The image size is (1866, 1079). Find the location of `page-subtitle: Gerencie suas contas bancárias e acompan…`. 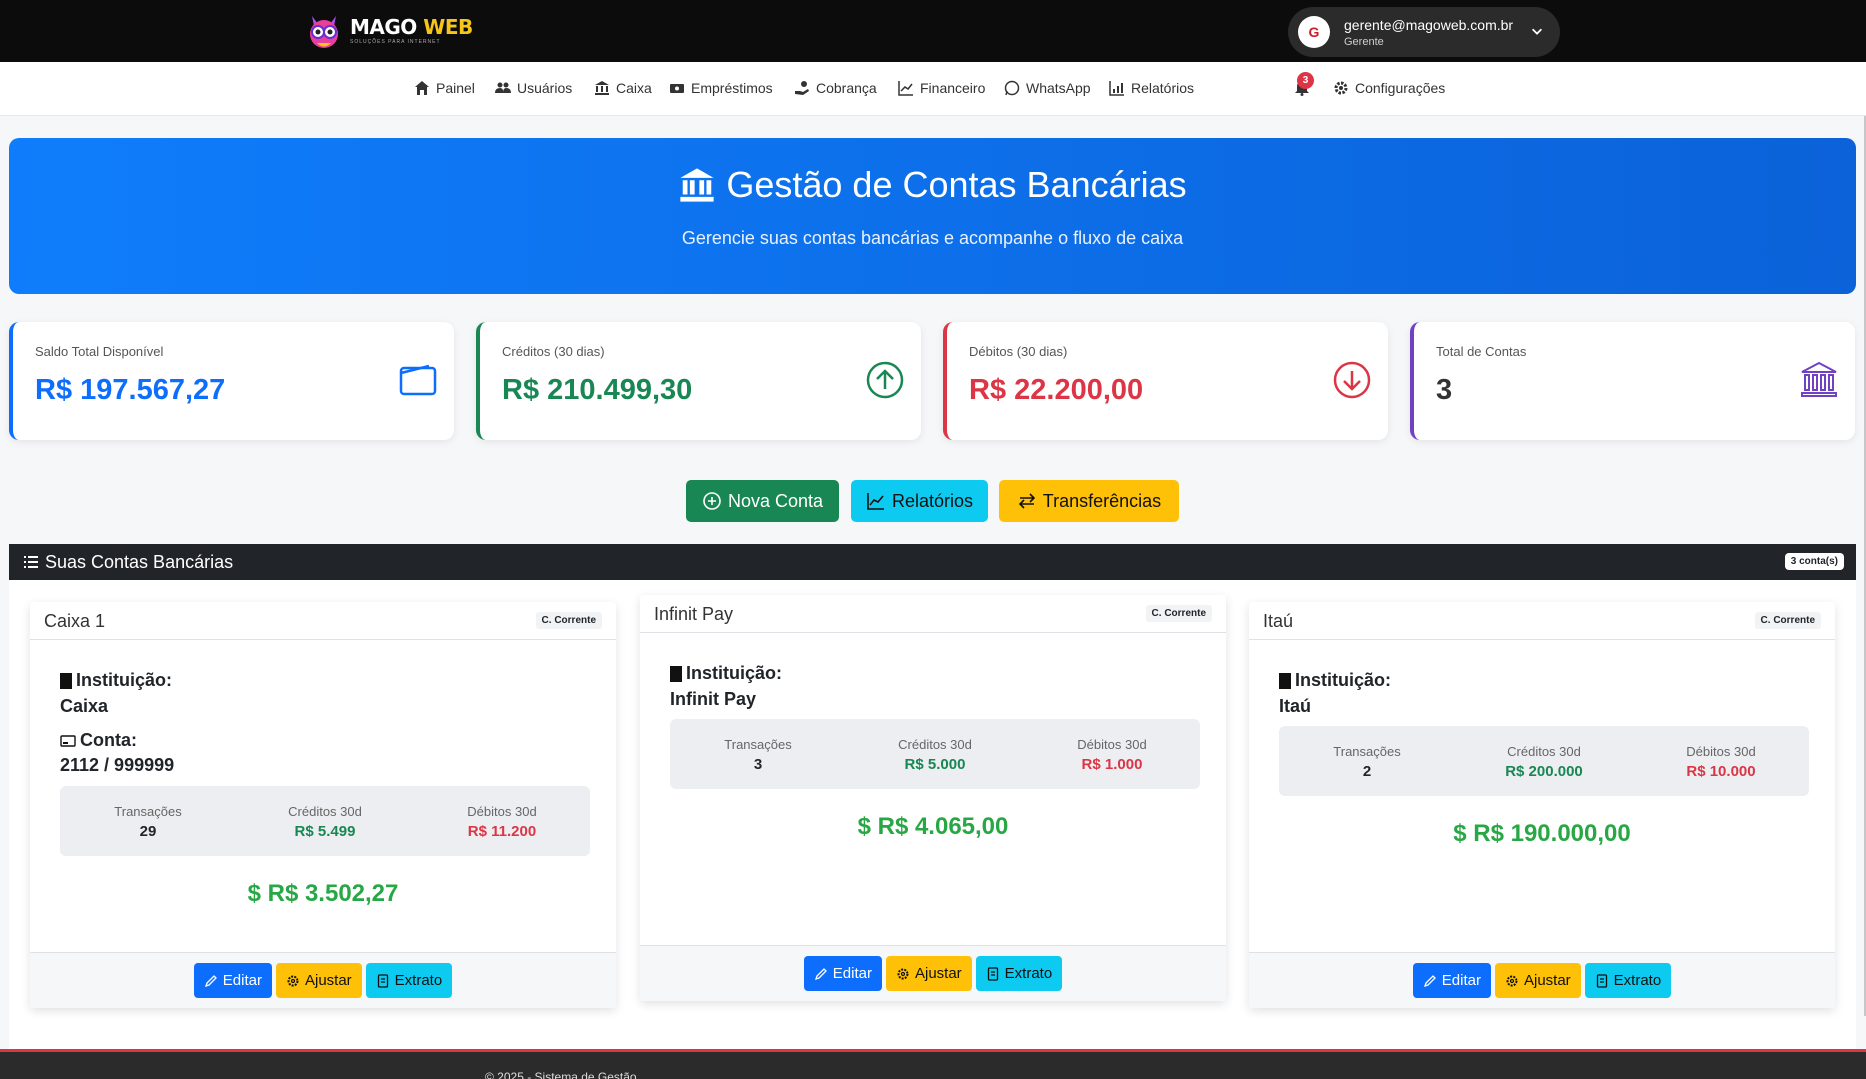

page-subtitle: Gerencie suas contas bancárias e acompan… is located at coordinates (932, 238).